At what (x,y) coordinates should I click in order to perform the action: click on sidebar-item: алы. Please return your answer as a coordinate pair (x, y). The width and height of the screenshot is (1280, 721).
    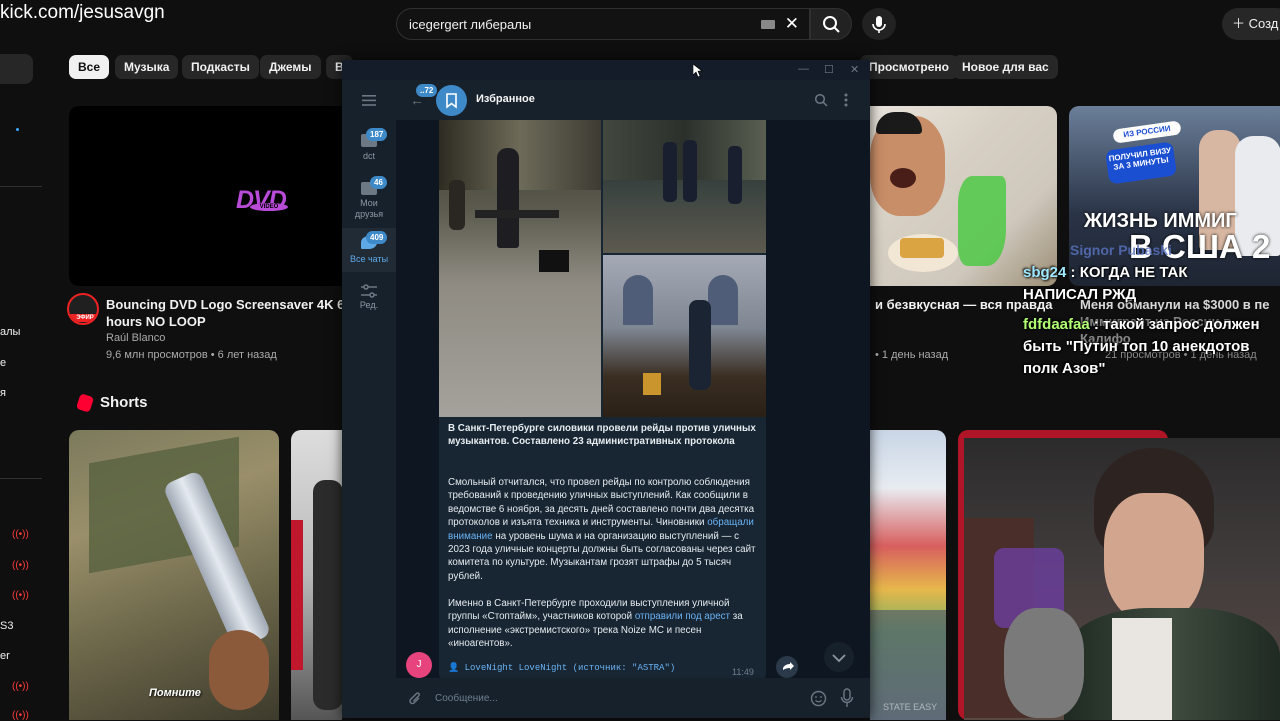
    Looking at the image, I should click on (10, 332).